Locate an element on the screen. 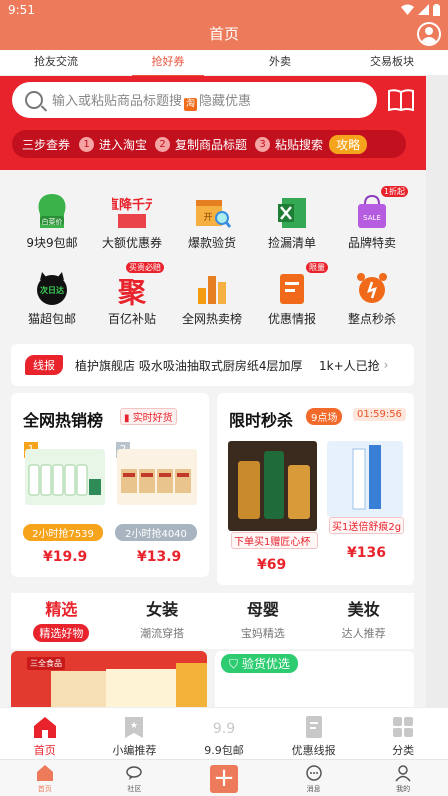  grid-item-bargain-list: 捡漏清单 is located at coordinates (292, 221).